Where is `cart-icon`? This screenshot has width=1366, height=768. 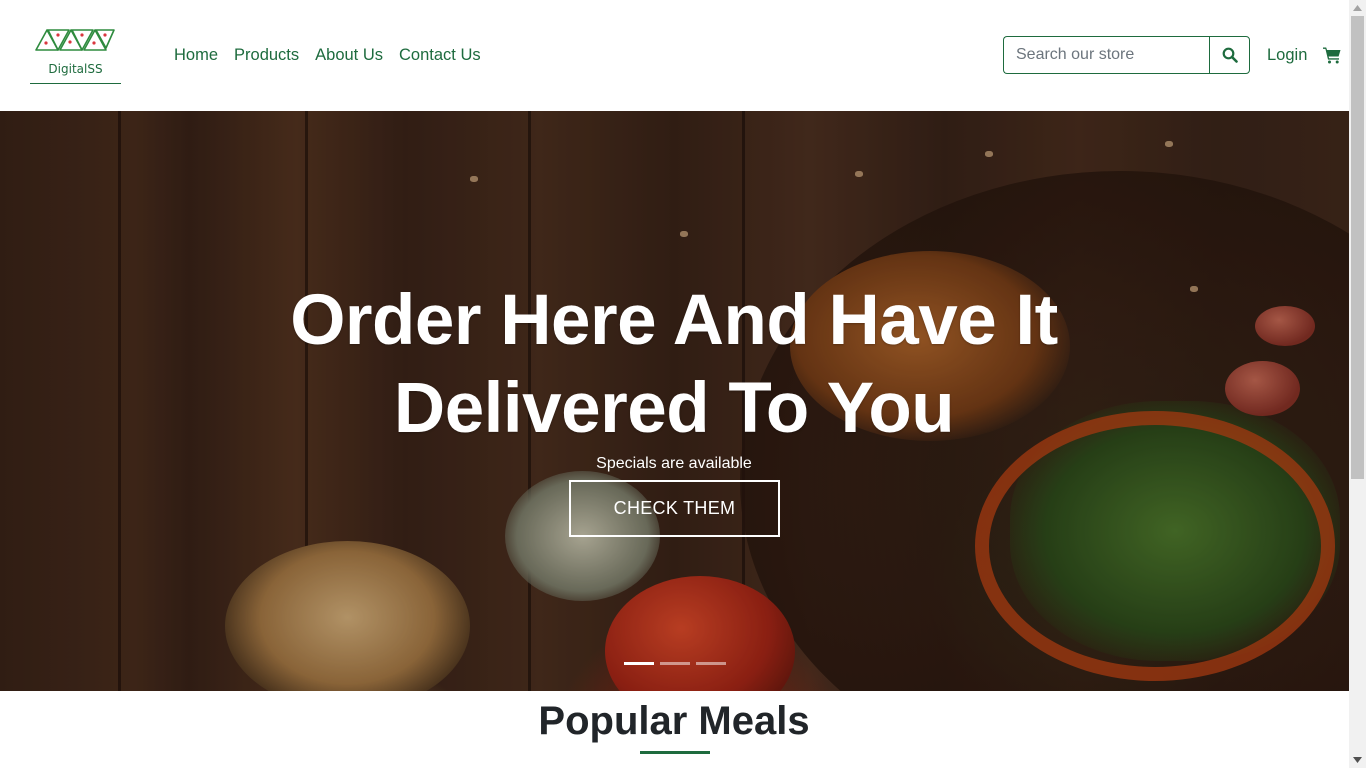 cart-icon is located at coordinates (1332, 55).